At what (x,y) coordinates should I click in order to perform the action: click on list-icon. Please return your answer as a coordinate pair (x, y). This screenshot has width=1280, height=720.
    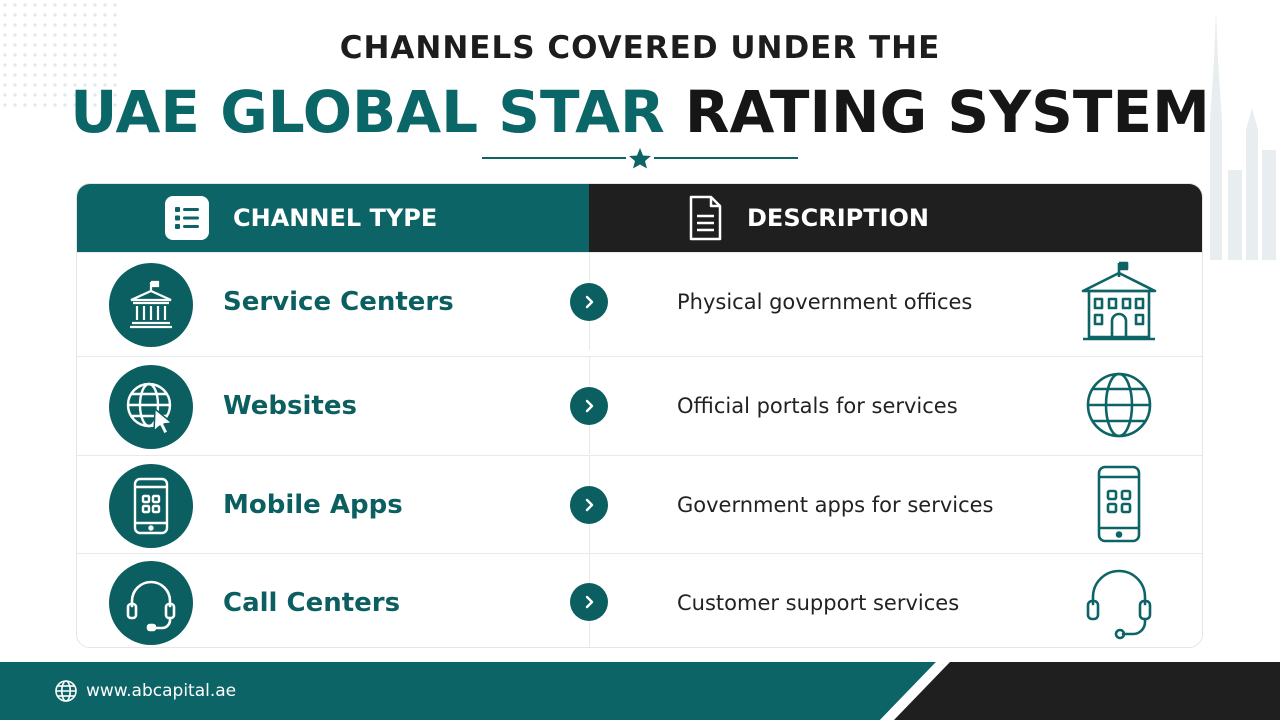
    Looking at the image, I should click on (187, 218).